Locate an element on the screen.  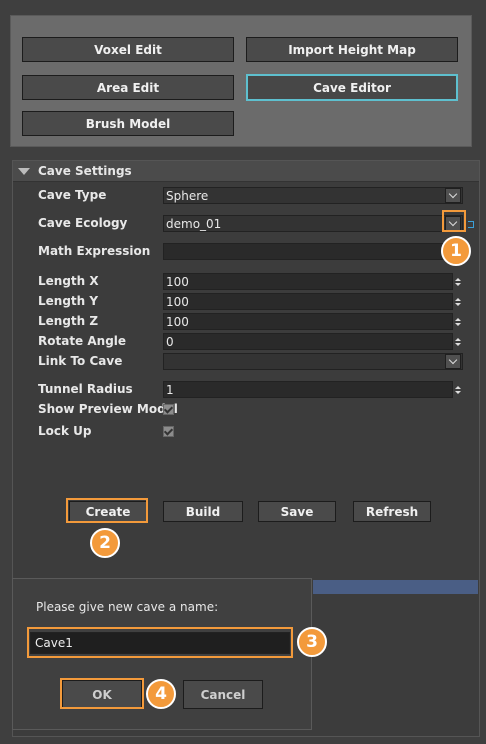
length-x-input: 100 is located at coordinates (308, 281).